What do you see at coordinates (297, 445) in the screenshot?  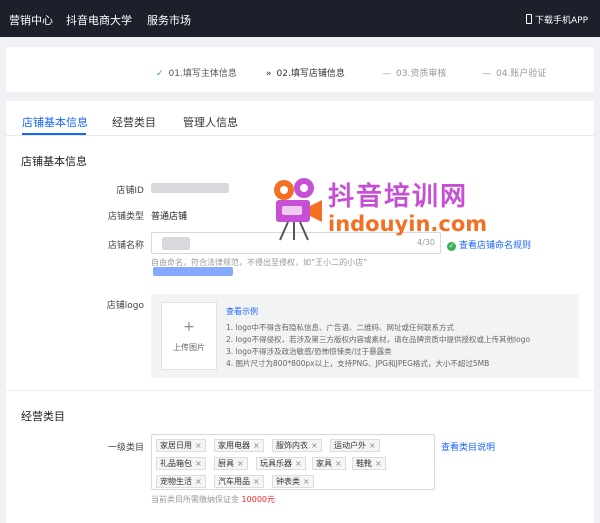 I see `category-tag: 服饰内衣 ×` at bounding box center [297, 445].